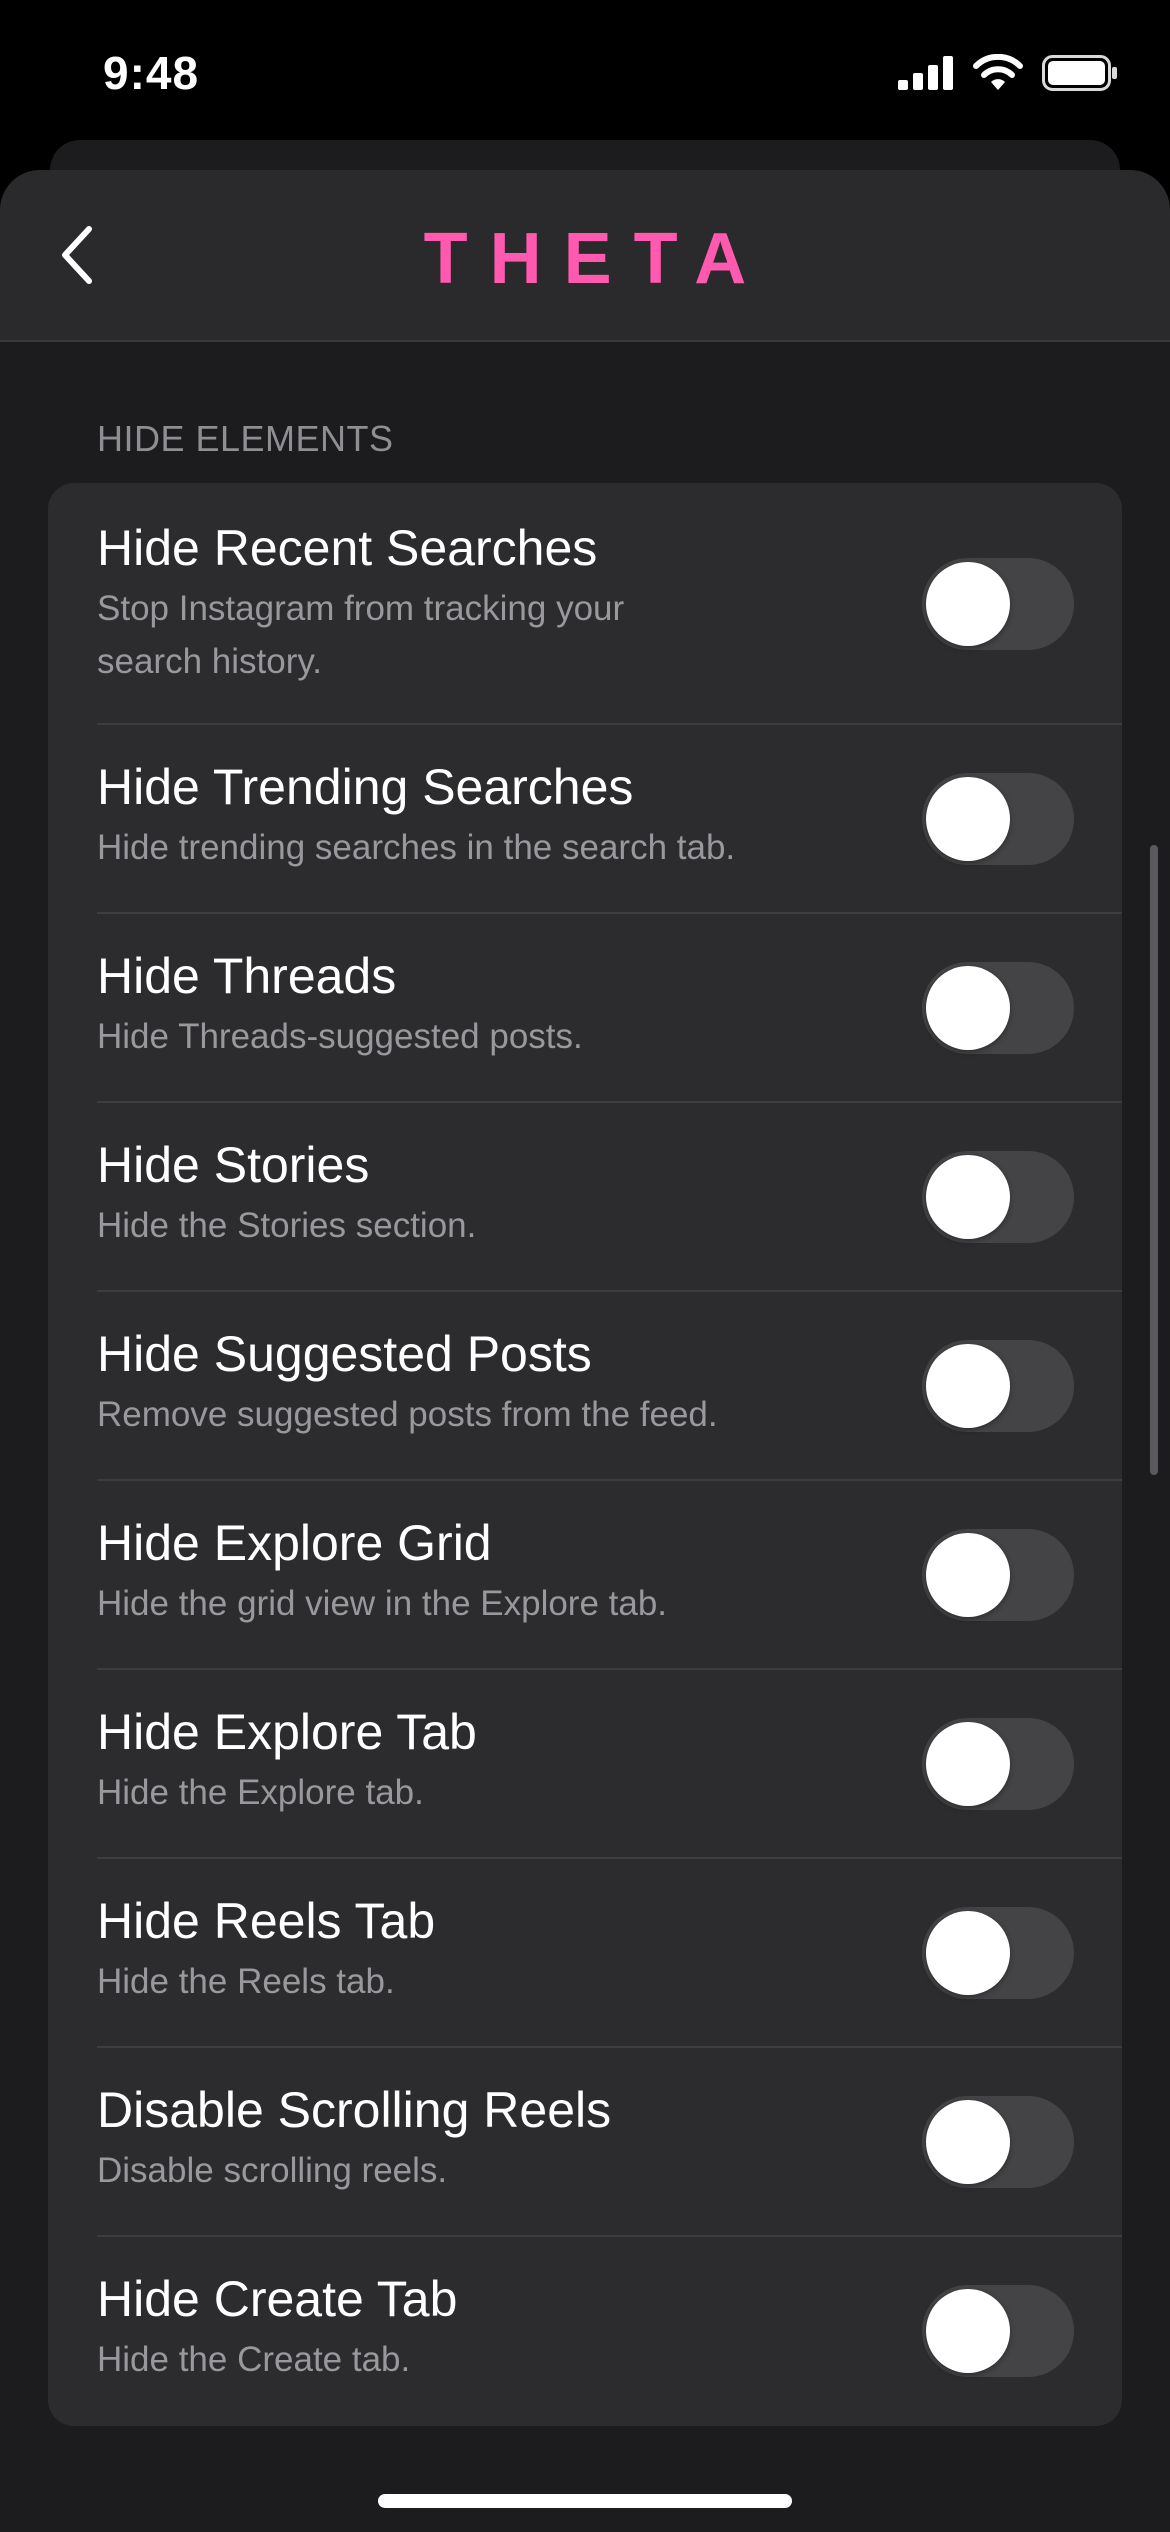 The width and height of the screenshot is (1170, 2532). What do you see at coordinates (347, 548) in the screenshot?
I see `setting-title: Hide Recent Searches` at bounding box center [347, 548].